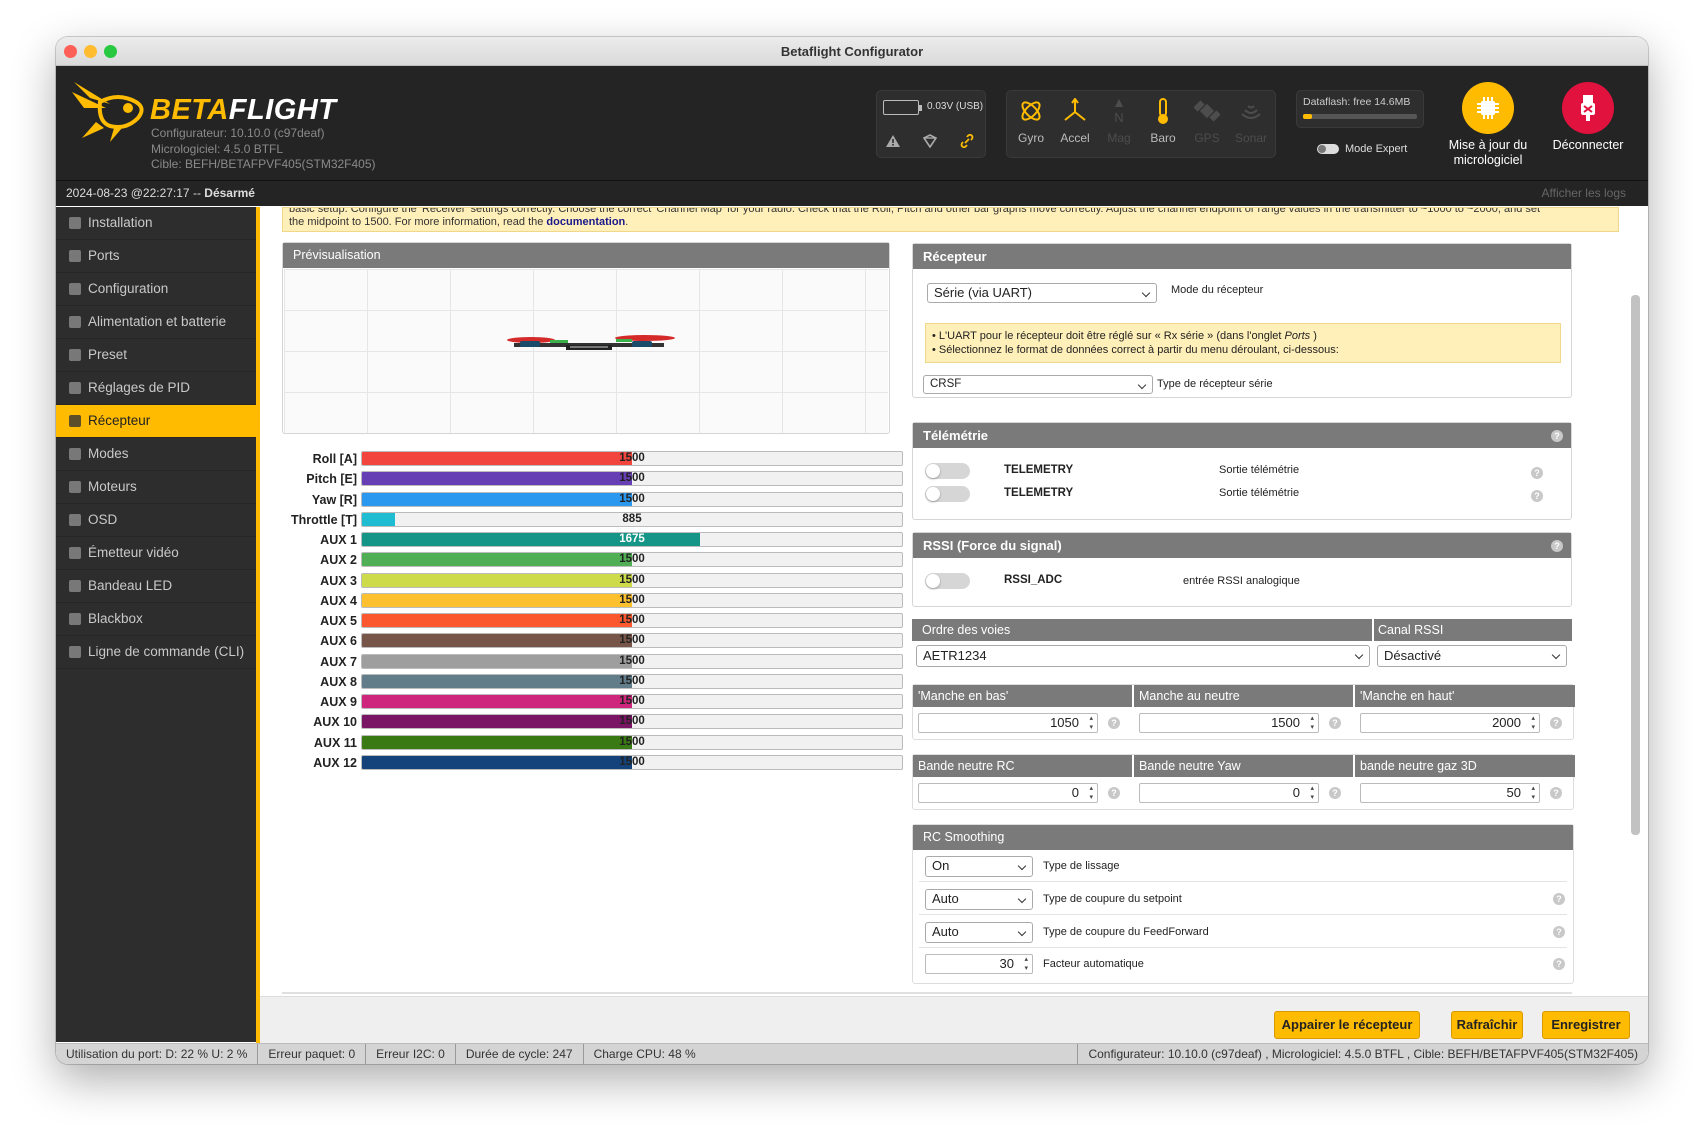  I want to click on yaw-deadband-input: 0, so click(1229, 793).